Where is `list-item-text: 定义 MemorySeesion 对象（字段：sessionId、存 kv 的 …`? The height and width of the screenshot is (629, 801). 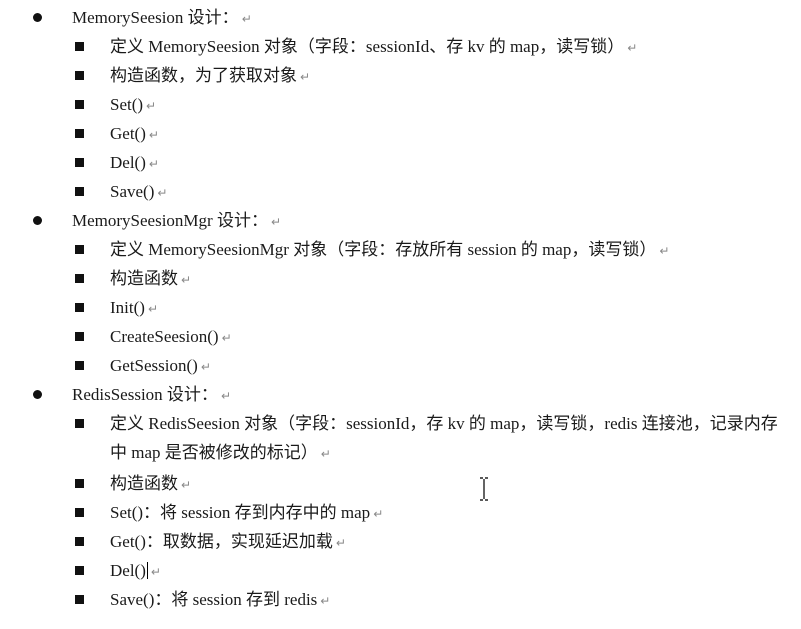 list-item-text: 定义 MemorySeesion 对象（字段：sessionId、存 kv 的 … is located at coordinates (367, 46).